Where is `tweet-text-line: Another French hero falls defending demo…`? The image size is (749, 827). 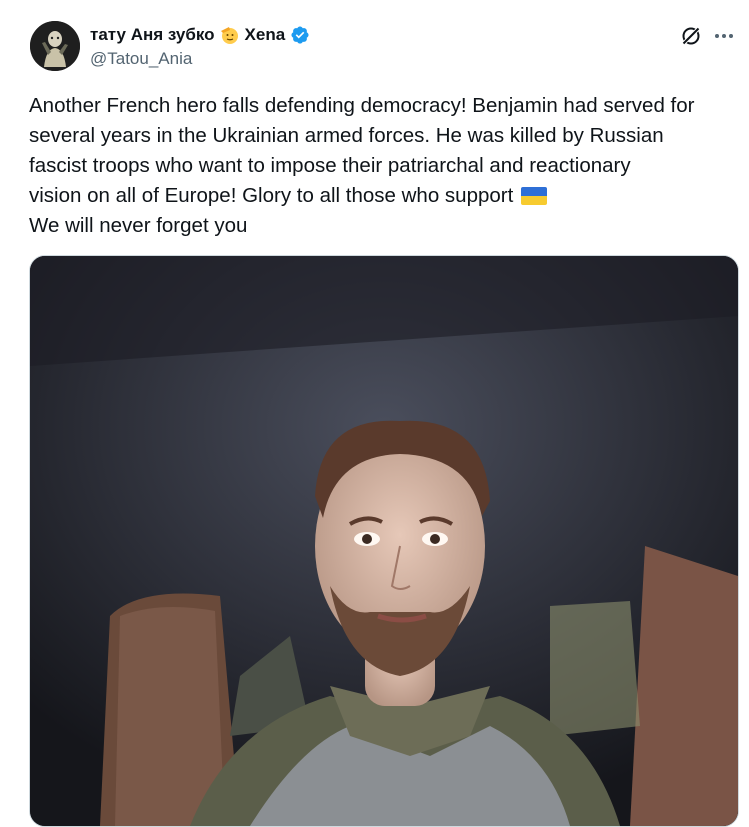
tweet-text-line: Another French hero falls defending demo… is located at coordinates (362, 105).